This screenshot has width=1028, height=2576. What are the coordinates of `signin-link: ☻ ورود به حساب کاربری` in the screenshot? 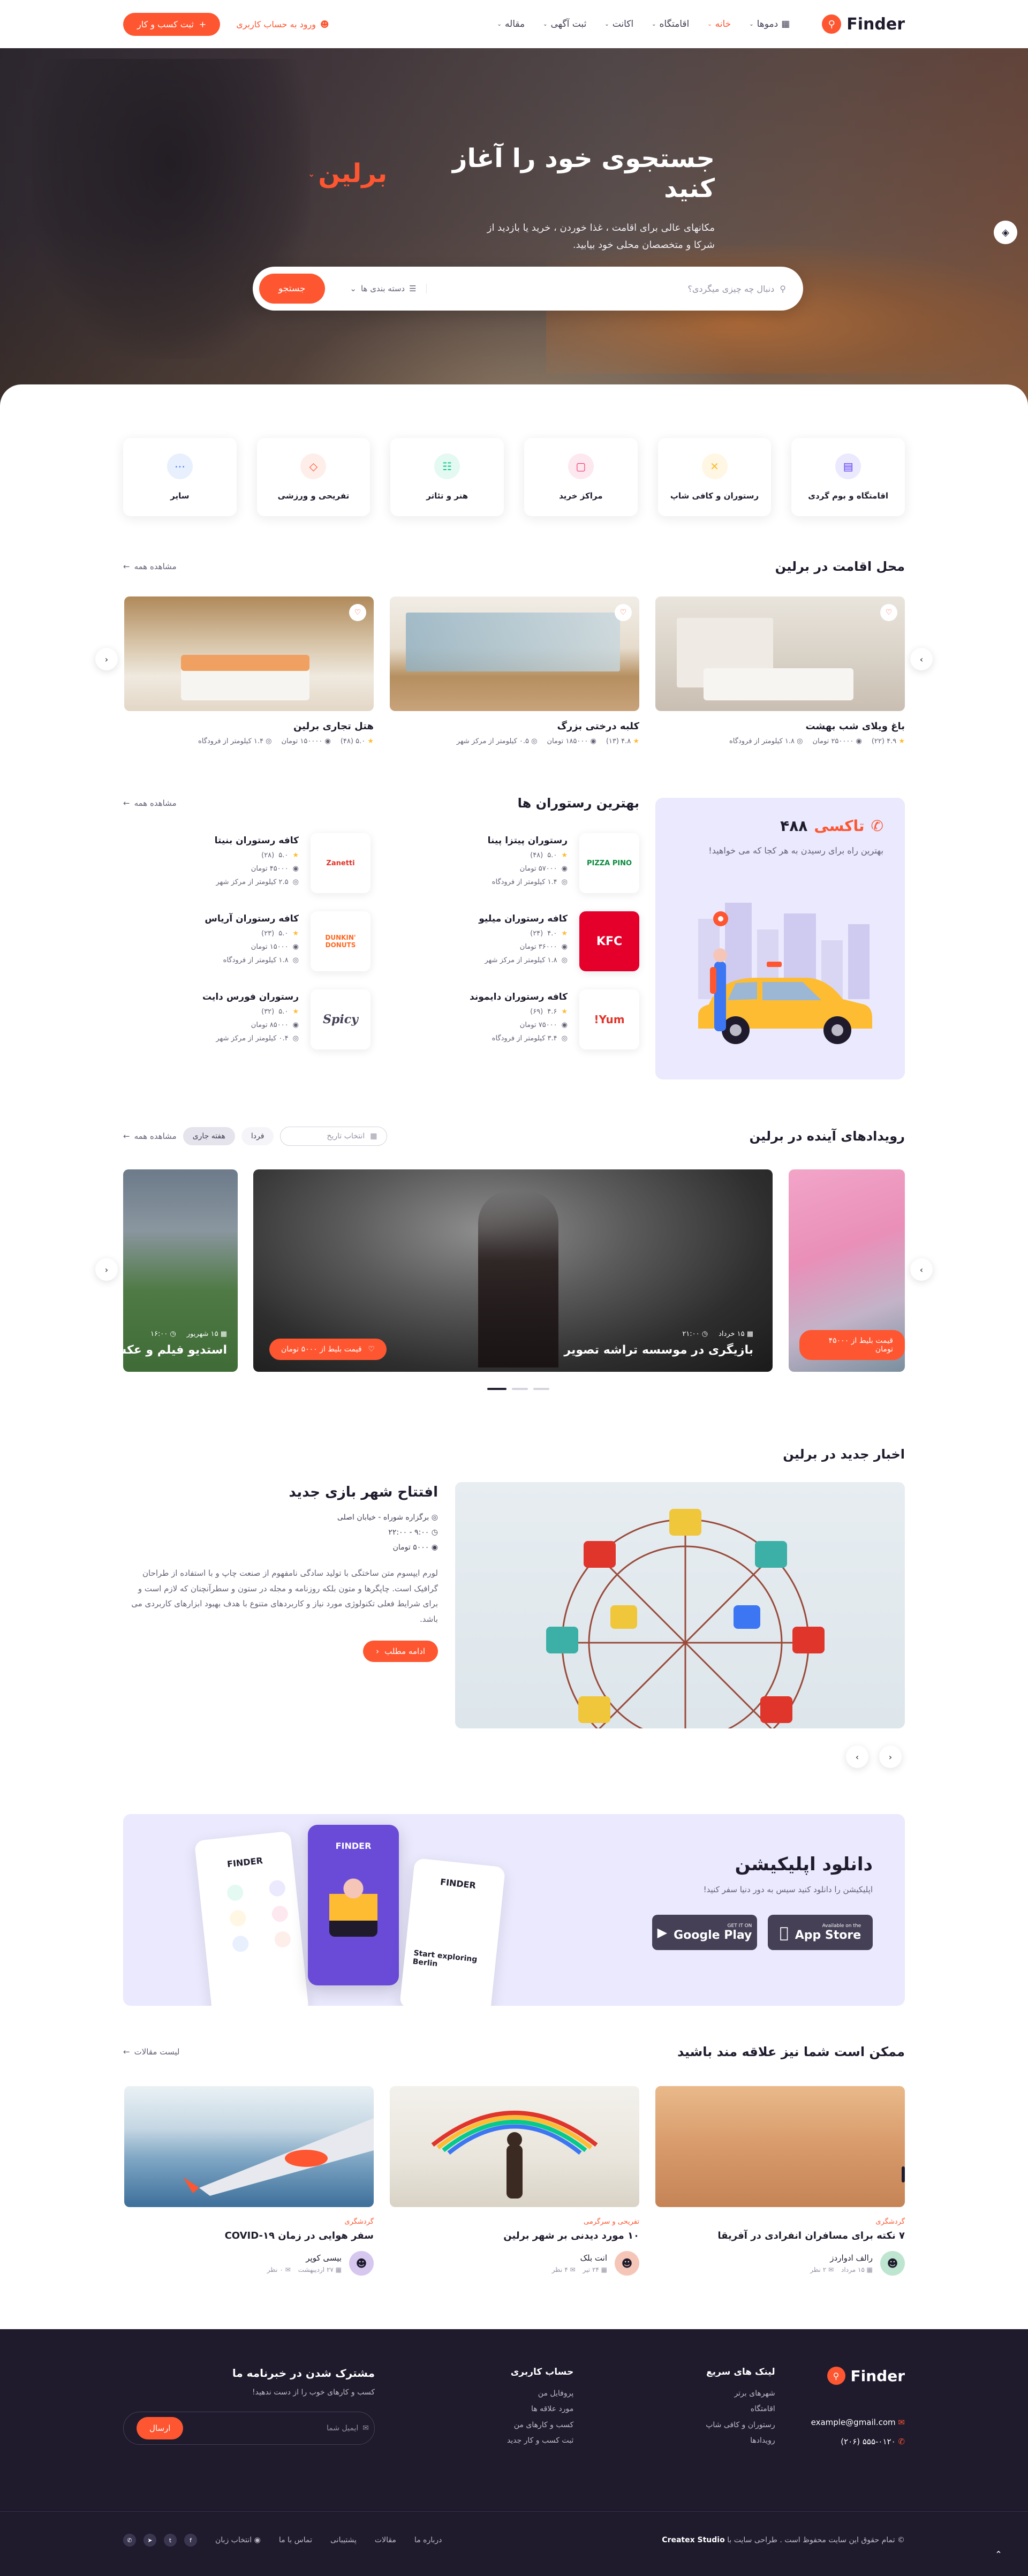 It's located at (282, 24).